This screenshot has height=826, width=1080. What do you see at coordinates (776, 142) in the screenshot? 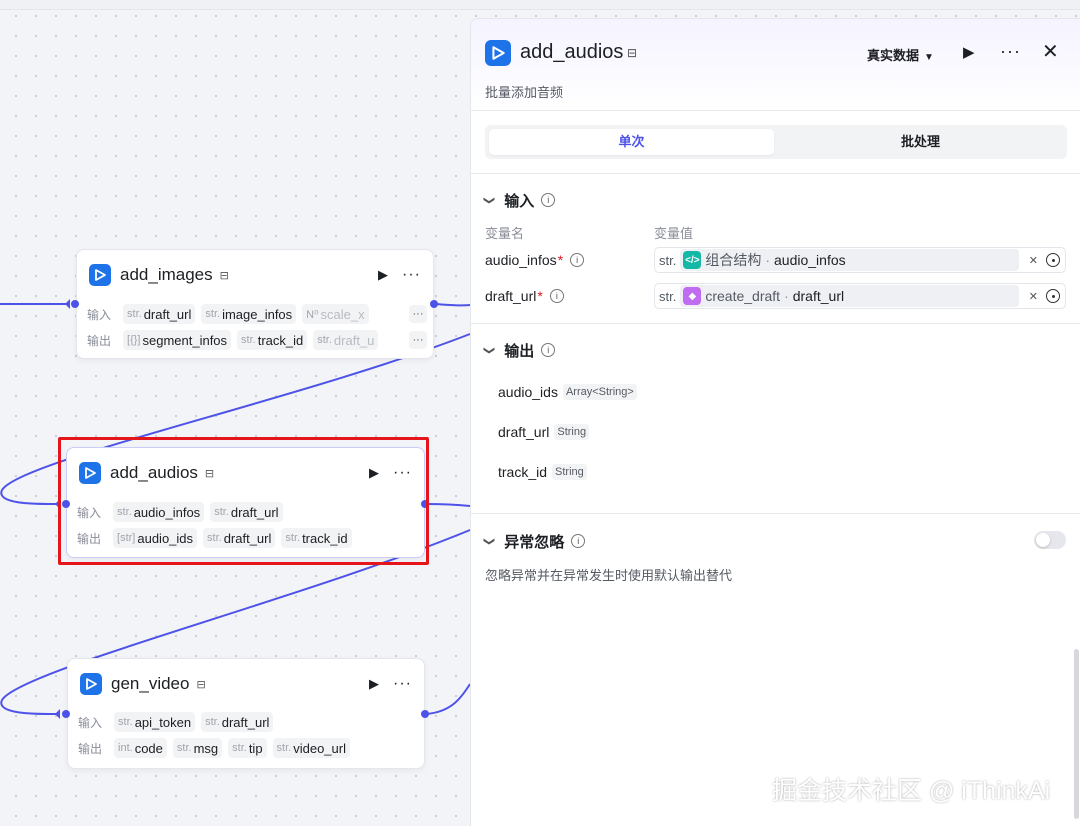
I see `run-mode-tabs: 单次 批处理` at bounding box center [776, 142].